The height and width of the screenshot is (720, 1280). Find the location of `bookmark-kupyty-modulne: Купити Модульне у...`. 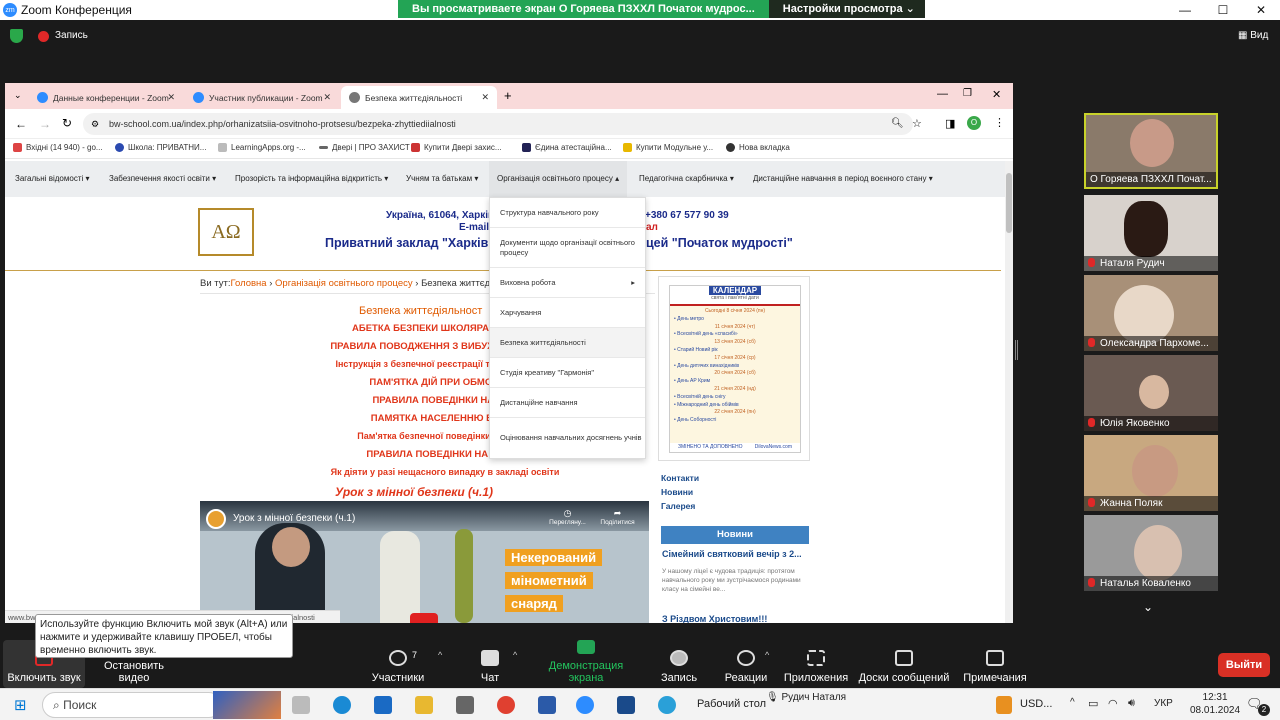

bookmark-kupyty-modulne: Купити Модульне у... is located at coordinates (668, 147).